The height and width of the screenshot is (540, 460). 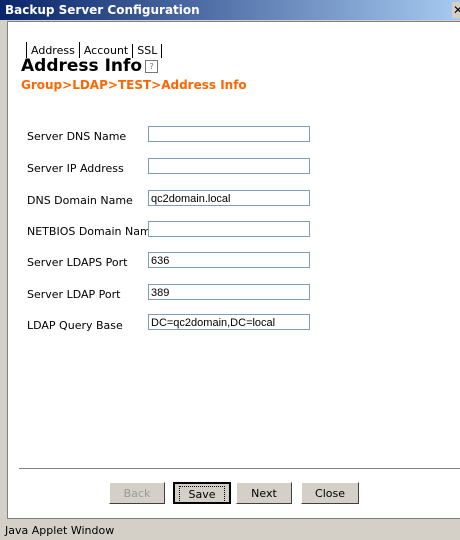 I want to click on ldap-query-base-label: LDAP Query Base, so click(x=75, y=325).